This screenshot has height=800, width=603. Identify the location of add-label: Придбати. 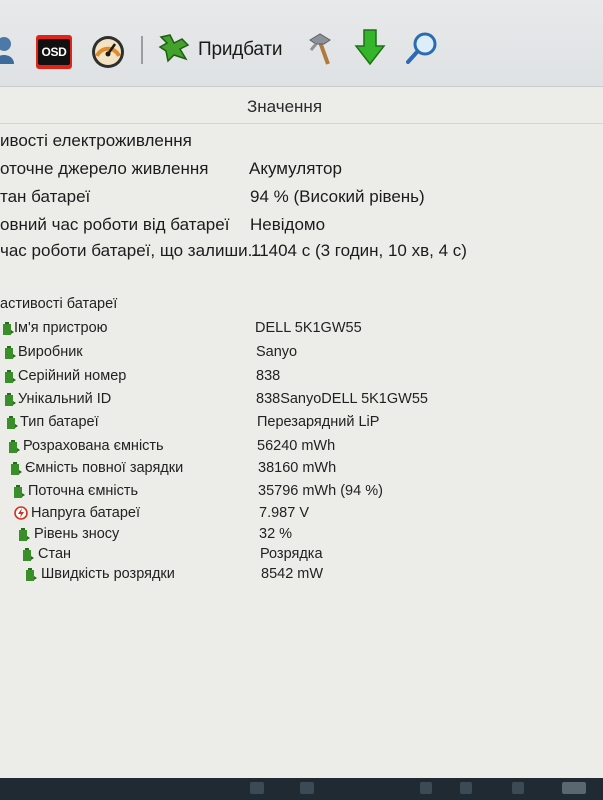
(240, 49).